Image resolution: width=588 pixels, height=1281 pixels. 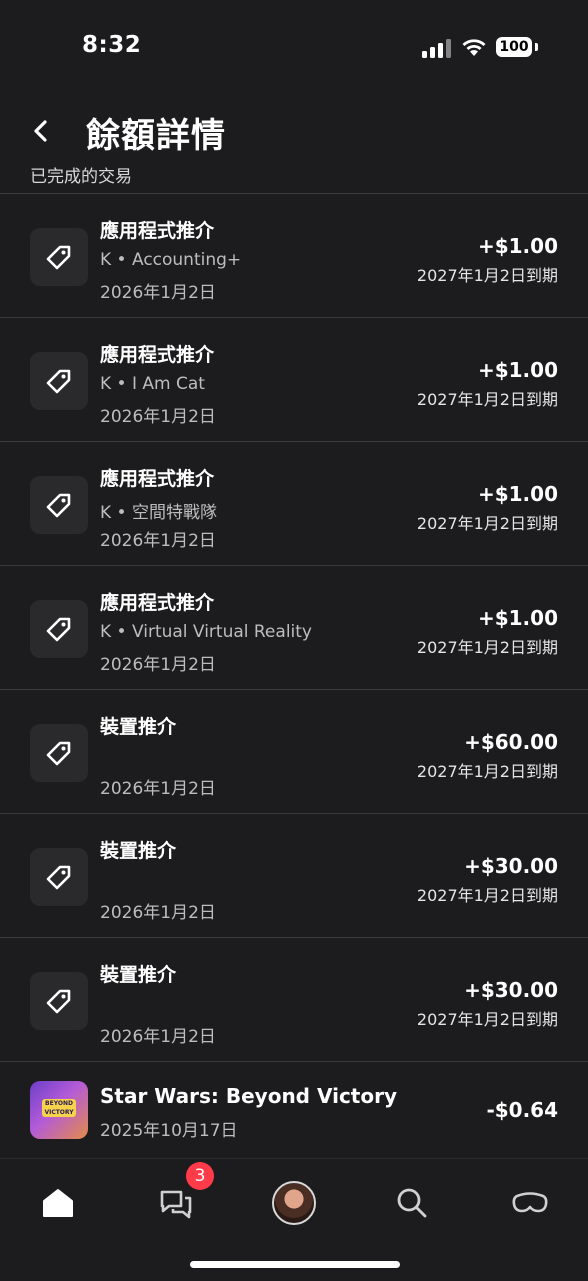 I want to click on page-header: 餘額詳情, so click(x=294, y=133).